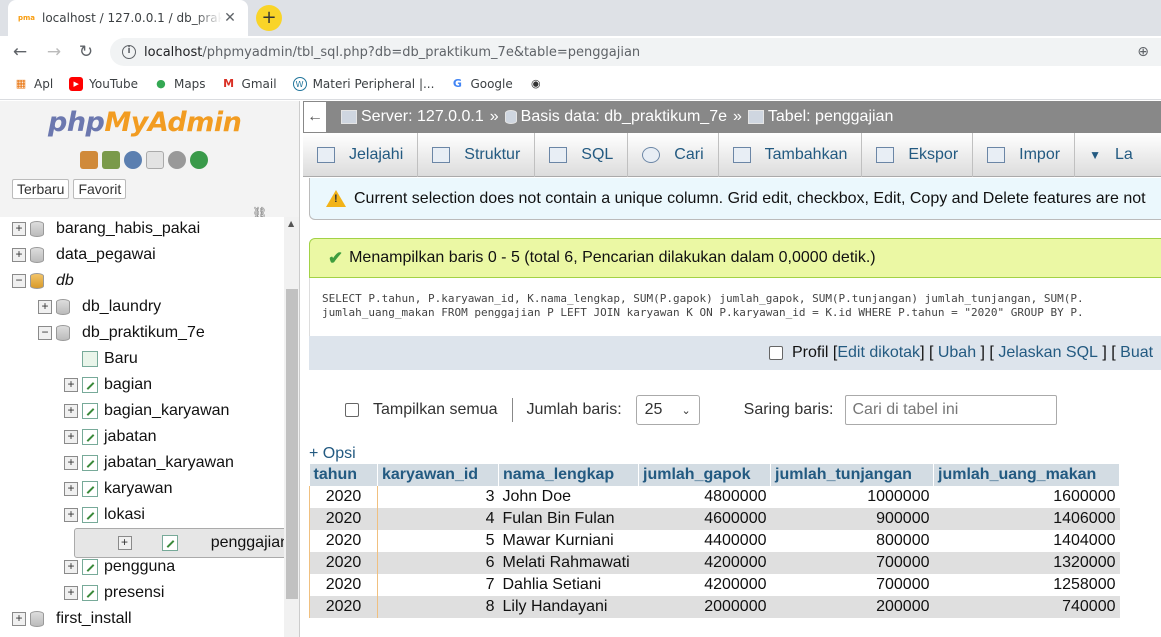 The height and width of the screenshot is (637, 1161). What do you see at coordinates (142, 229) in the screenshot?
I see `tree-item-barang-habis-pakai: + barang_habis_pakai` at bounding box center [142, 229].